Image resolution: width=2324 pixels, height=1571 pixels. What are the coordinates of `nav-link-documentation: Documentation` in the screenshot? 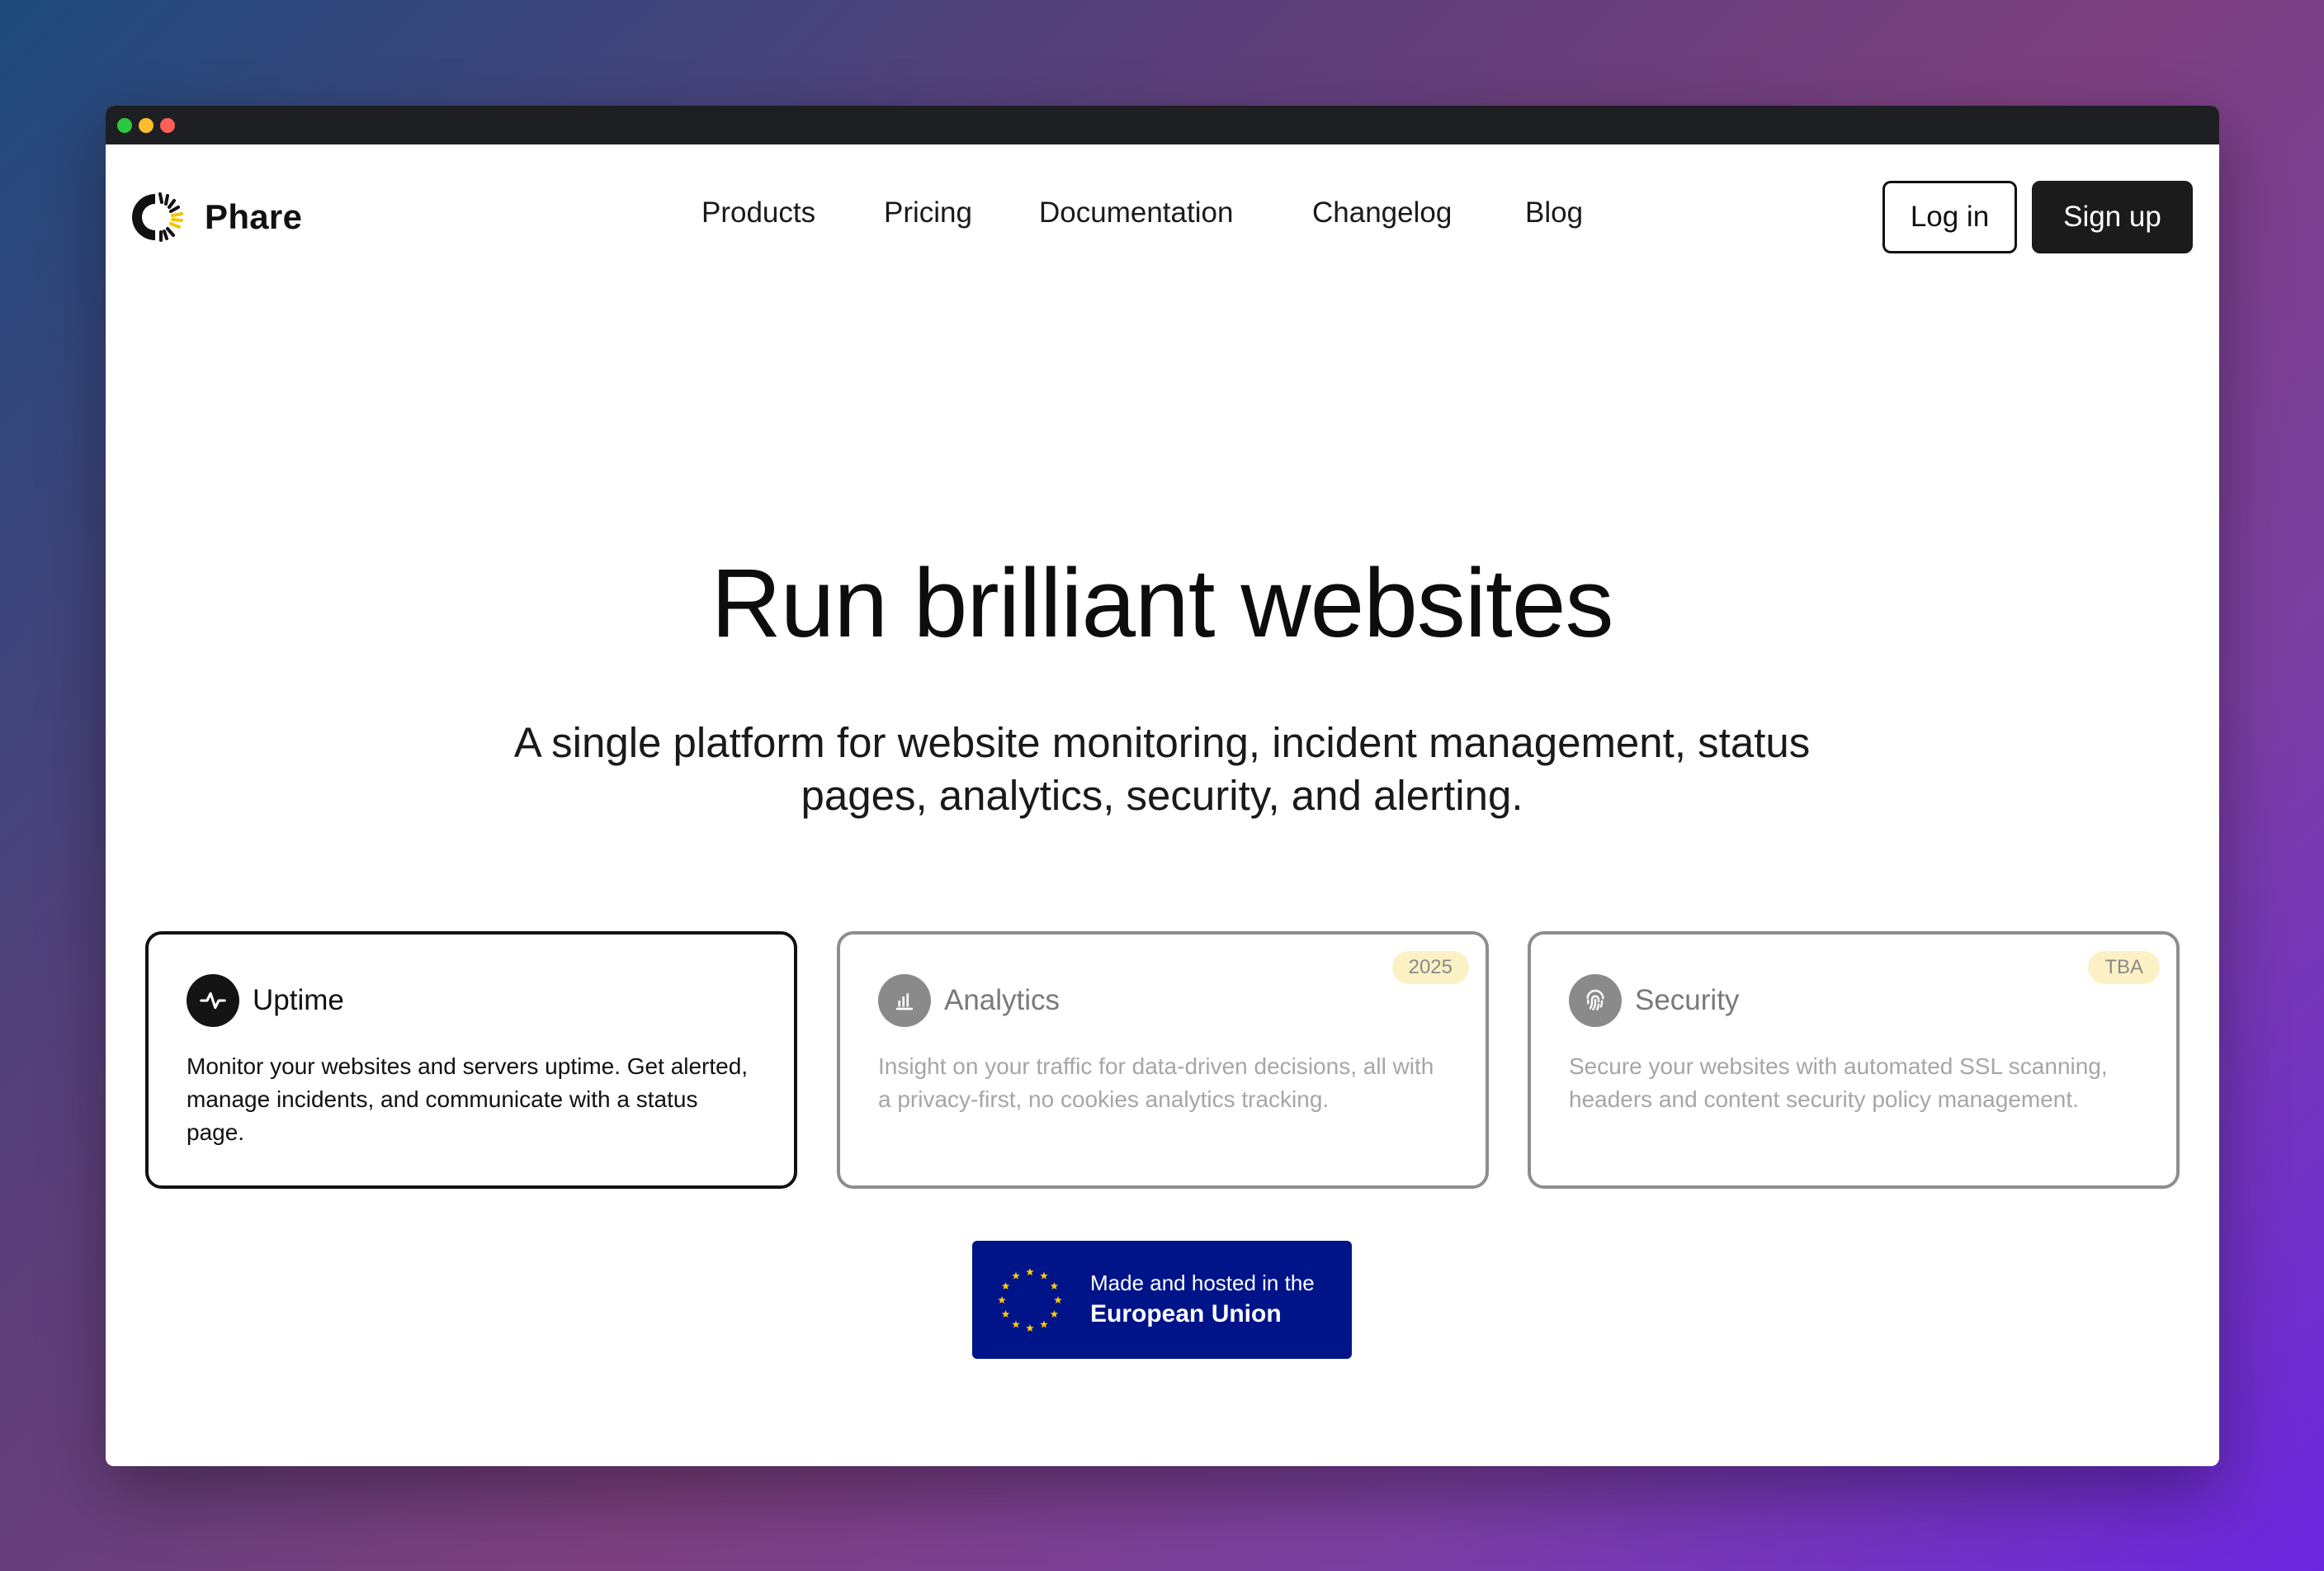 It's located at (1136, 212).